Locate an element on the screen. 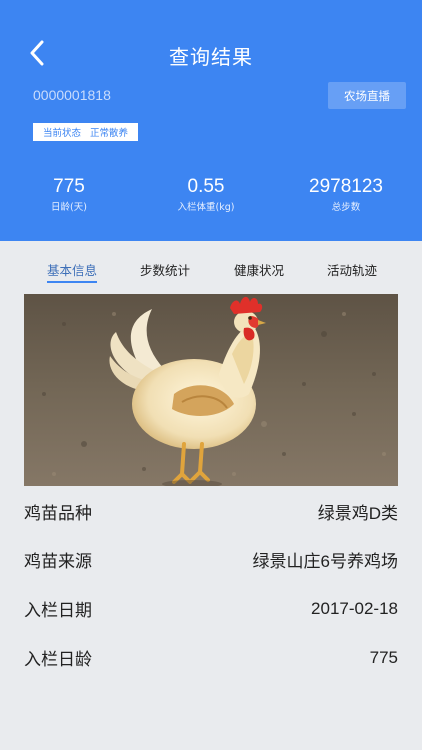 This screenshot has height=750, width=422. stat-age-label: 日龄(天) is located at coordinates (69, 207).